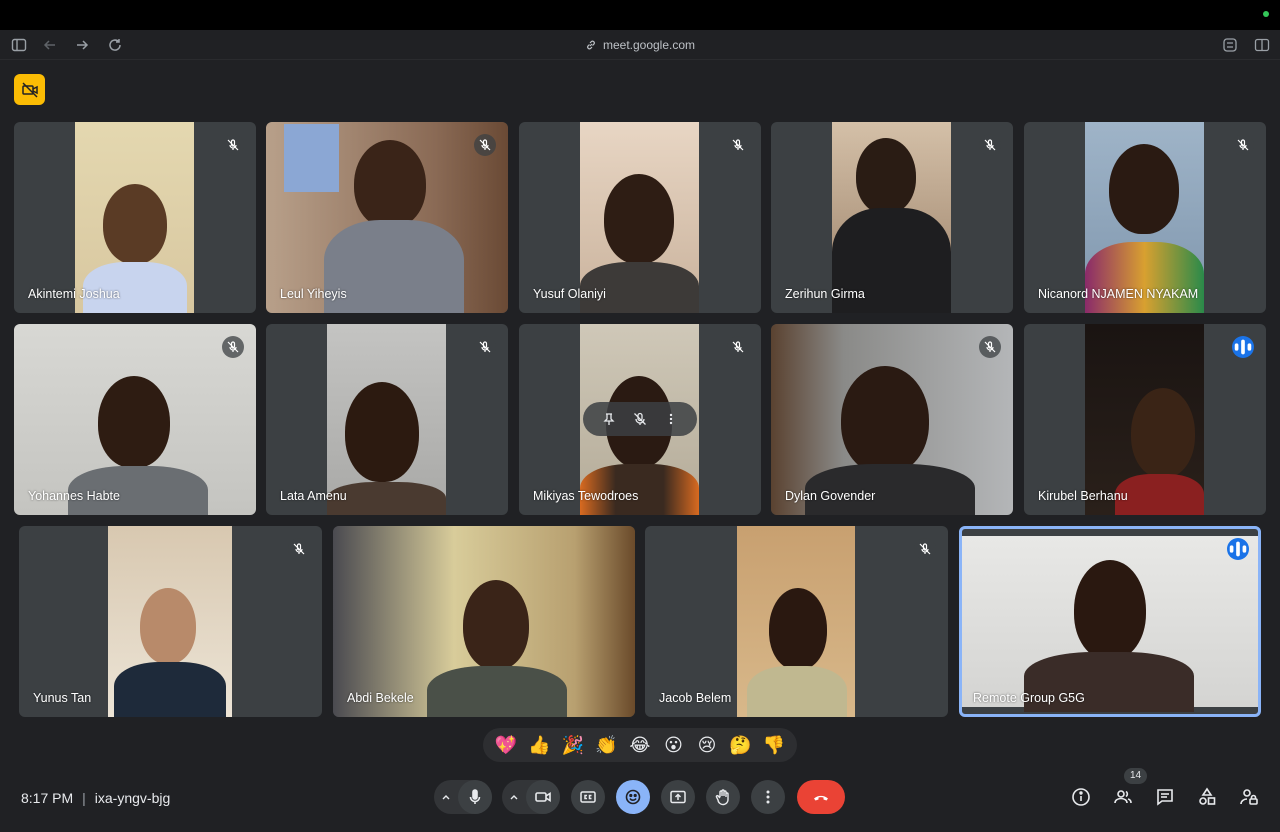 This screenshot has width=1280, height=832. What do you see at coordinates (674, 745) in the screenshot?
I see `reaction-surprised: 😮` at bounding box center [674, 745].